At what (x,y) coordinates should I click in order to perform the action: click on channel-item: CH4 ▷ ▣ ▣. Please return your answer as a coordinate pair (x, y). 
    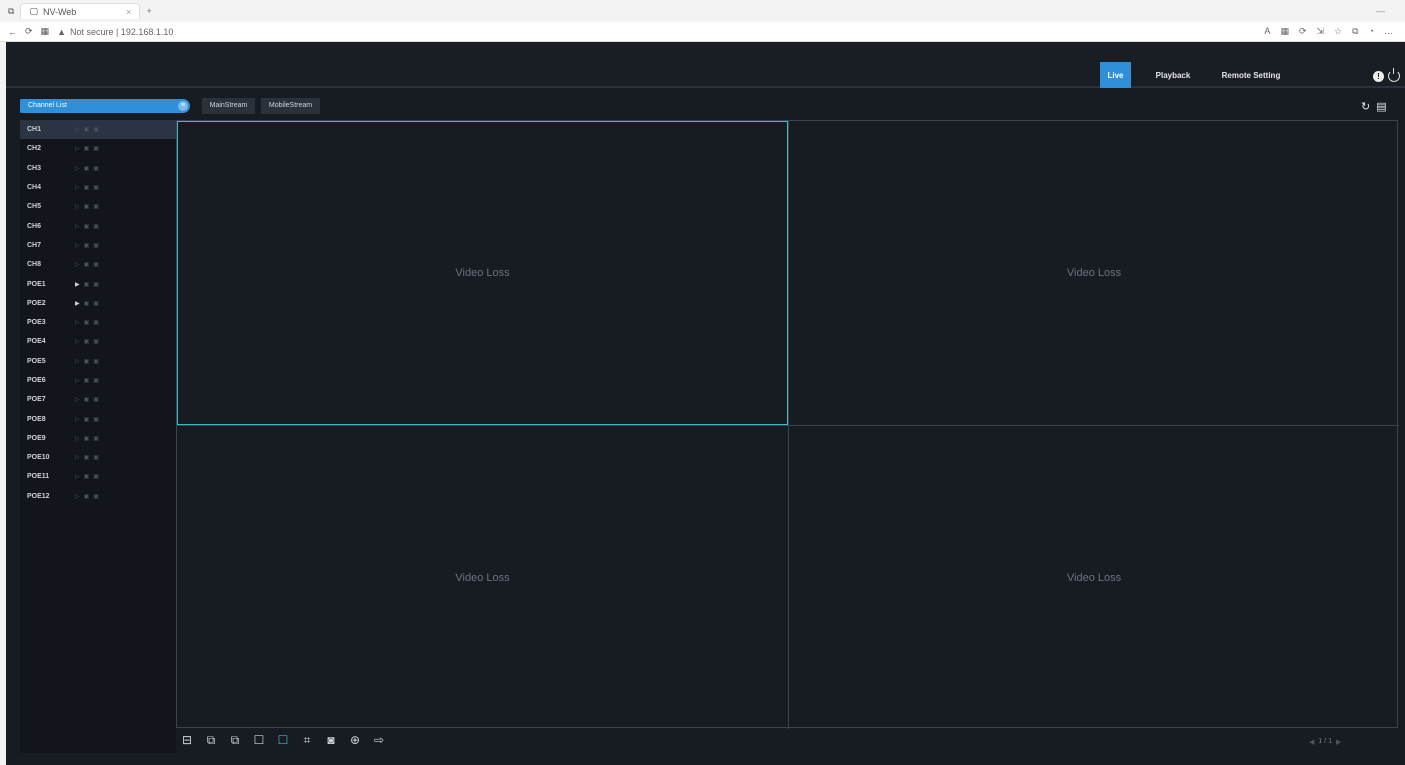
    Looking at the image, I should click on (98, 187).